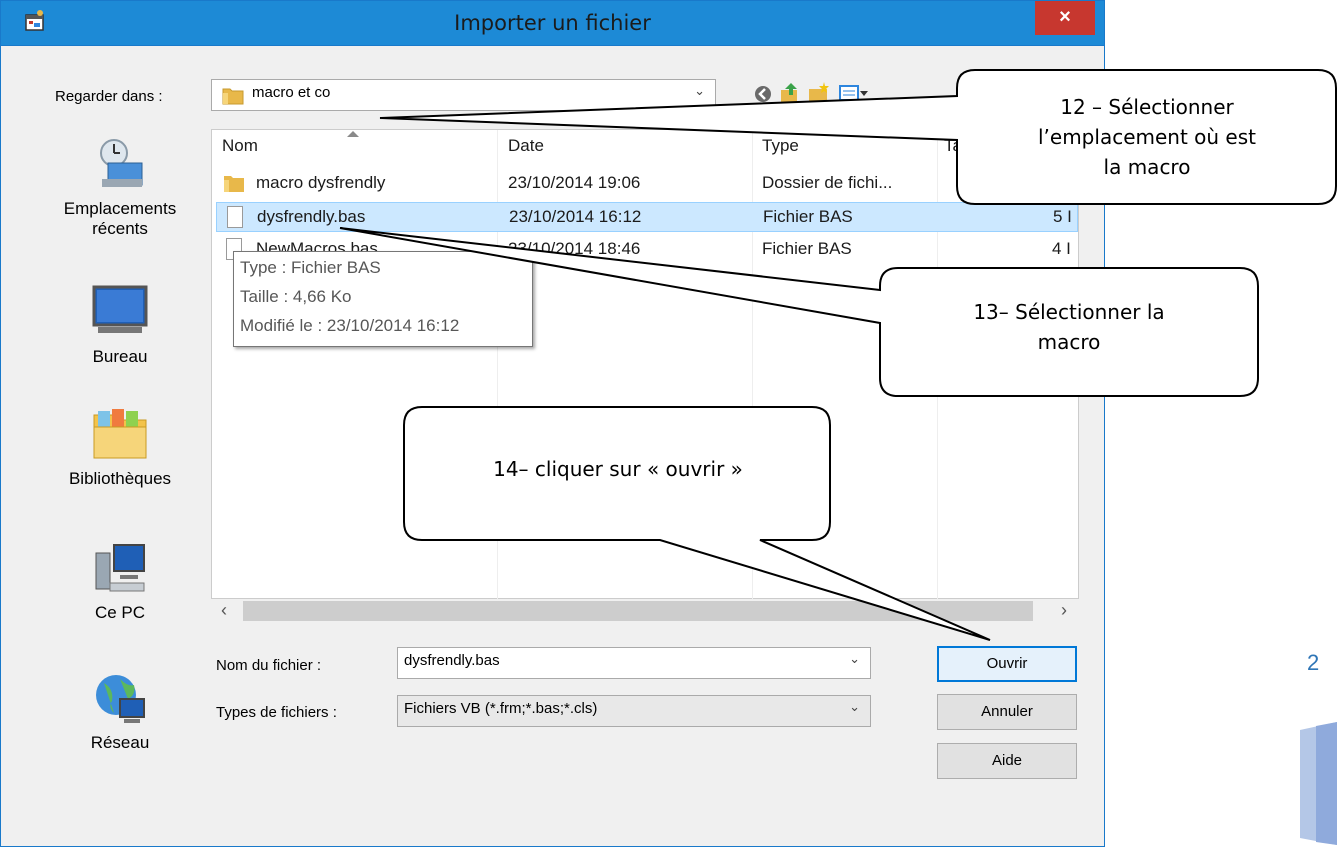 The image size is (1337, 850). What do you see at coordinates (1313, 662) in the screenshot?
I see `page-number: 2` at bounding box center [1313, 662].